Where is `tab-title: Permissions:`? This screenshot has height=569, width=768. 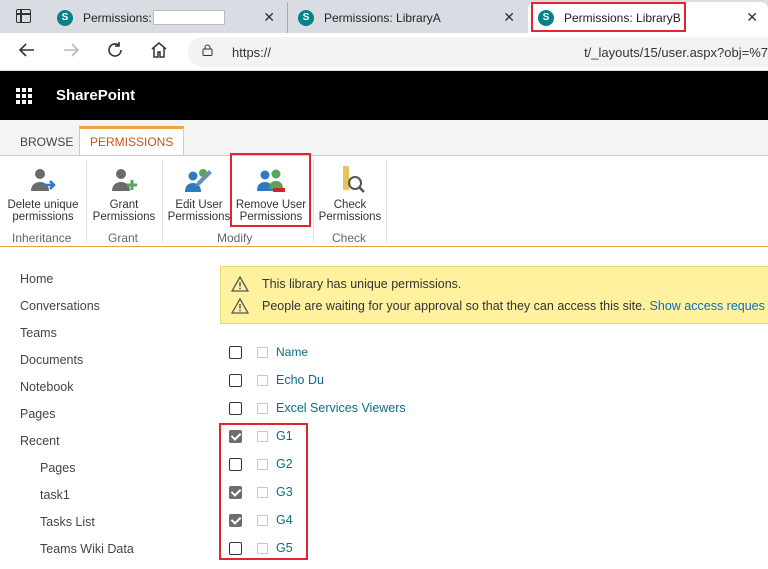
tab-title: Permissions: is located at coordinates (117, 17).